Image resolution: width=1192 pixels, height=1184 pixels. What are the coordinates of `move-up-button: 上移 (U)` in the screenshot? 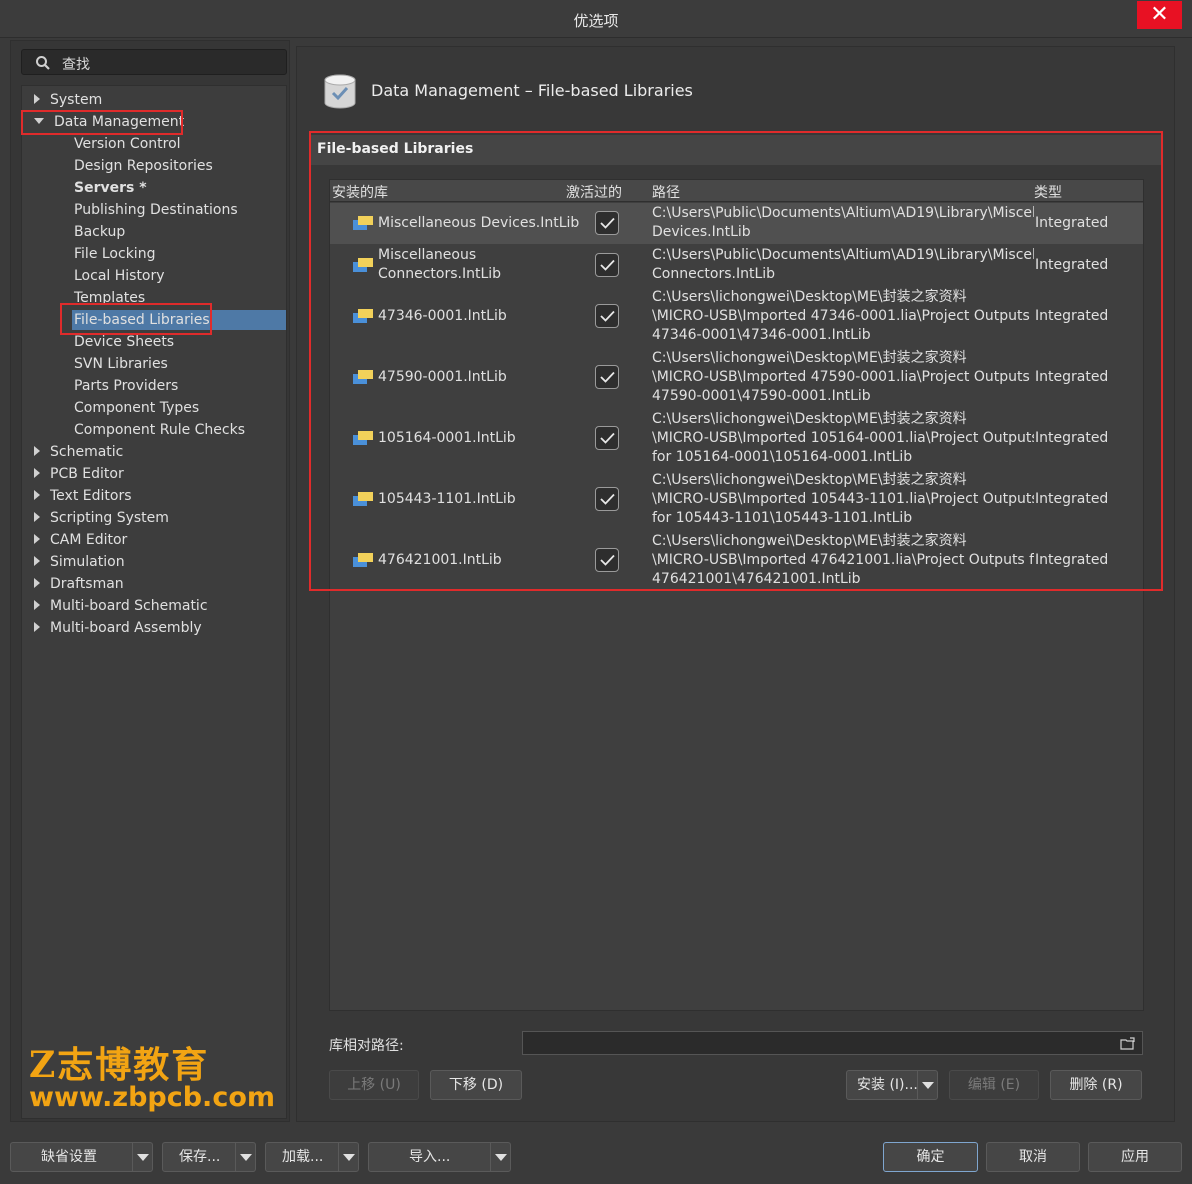 It's located at (374, 1085).